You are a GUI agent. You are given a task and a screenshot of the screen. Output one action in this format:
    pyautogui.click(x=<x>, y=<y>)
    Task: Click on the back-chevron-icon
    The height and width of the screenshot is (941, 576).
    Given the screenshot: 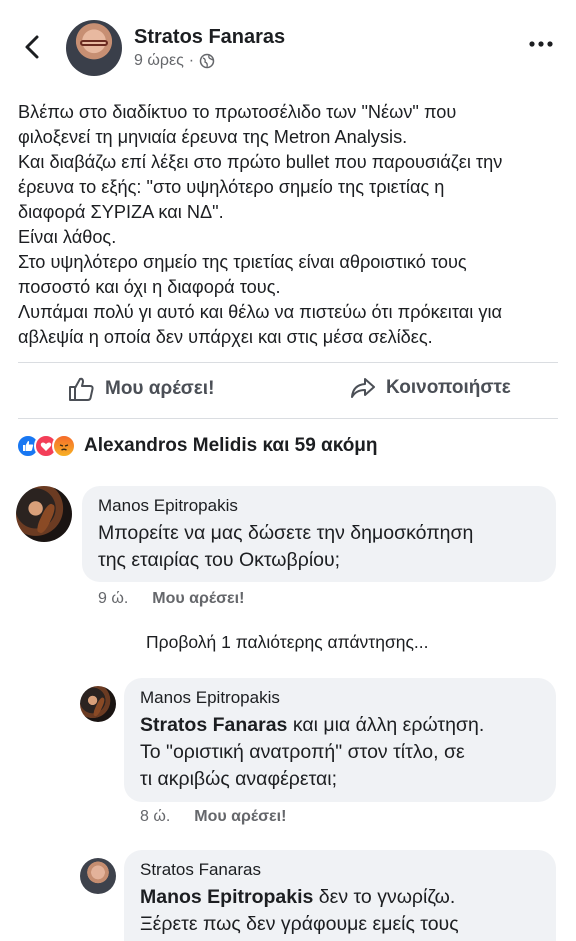 What is the action you would take?
    pyautogui.click(x=33, y=47)
    